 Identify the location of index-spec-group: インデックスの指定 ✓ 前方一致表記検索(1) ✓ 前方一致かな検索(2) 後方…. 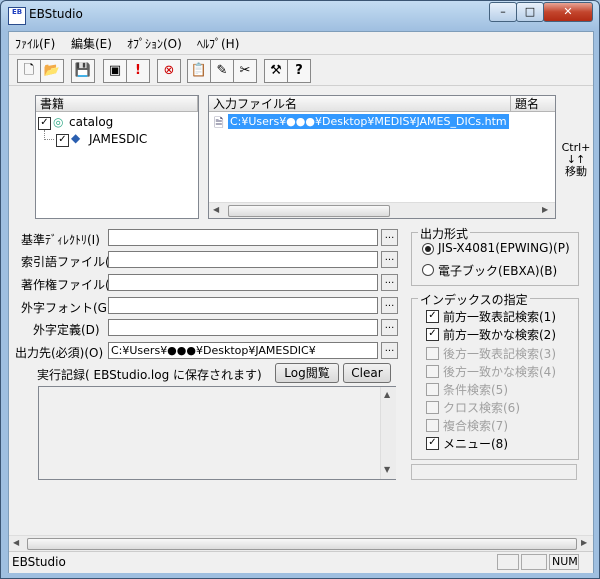
(495, 375).